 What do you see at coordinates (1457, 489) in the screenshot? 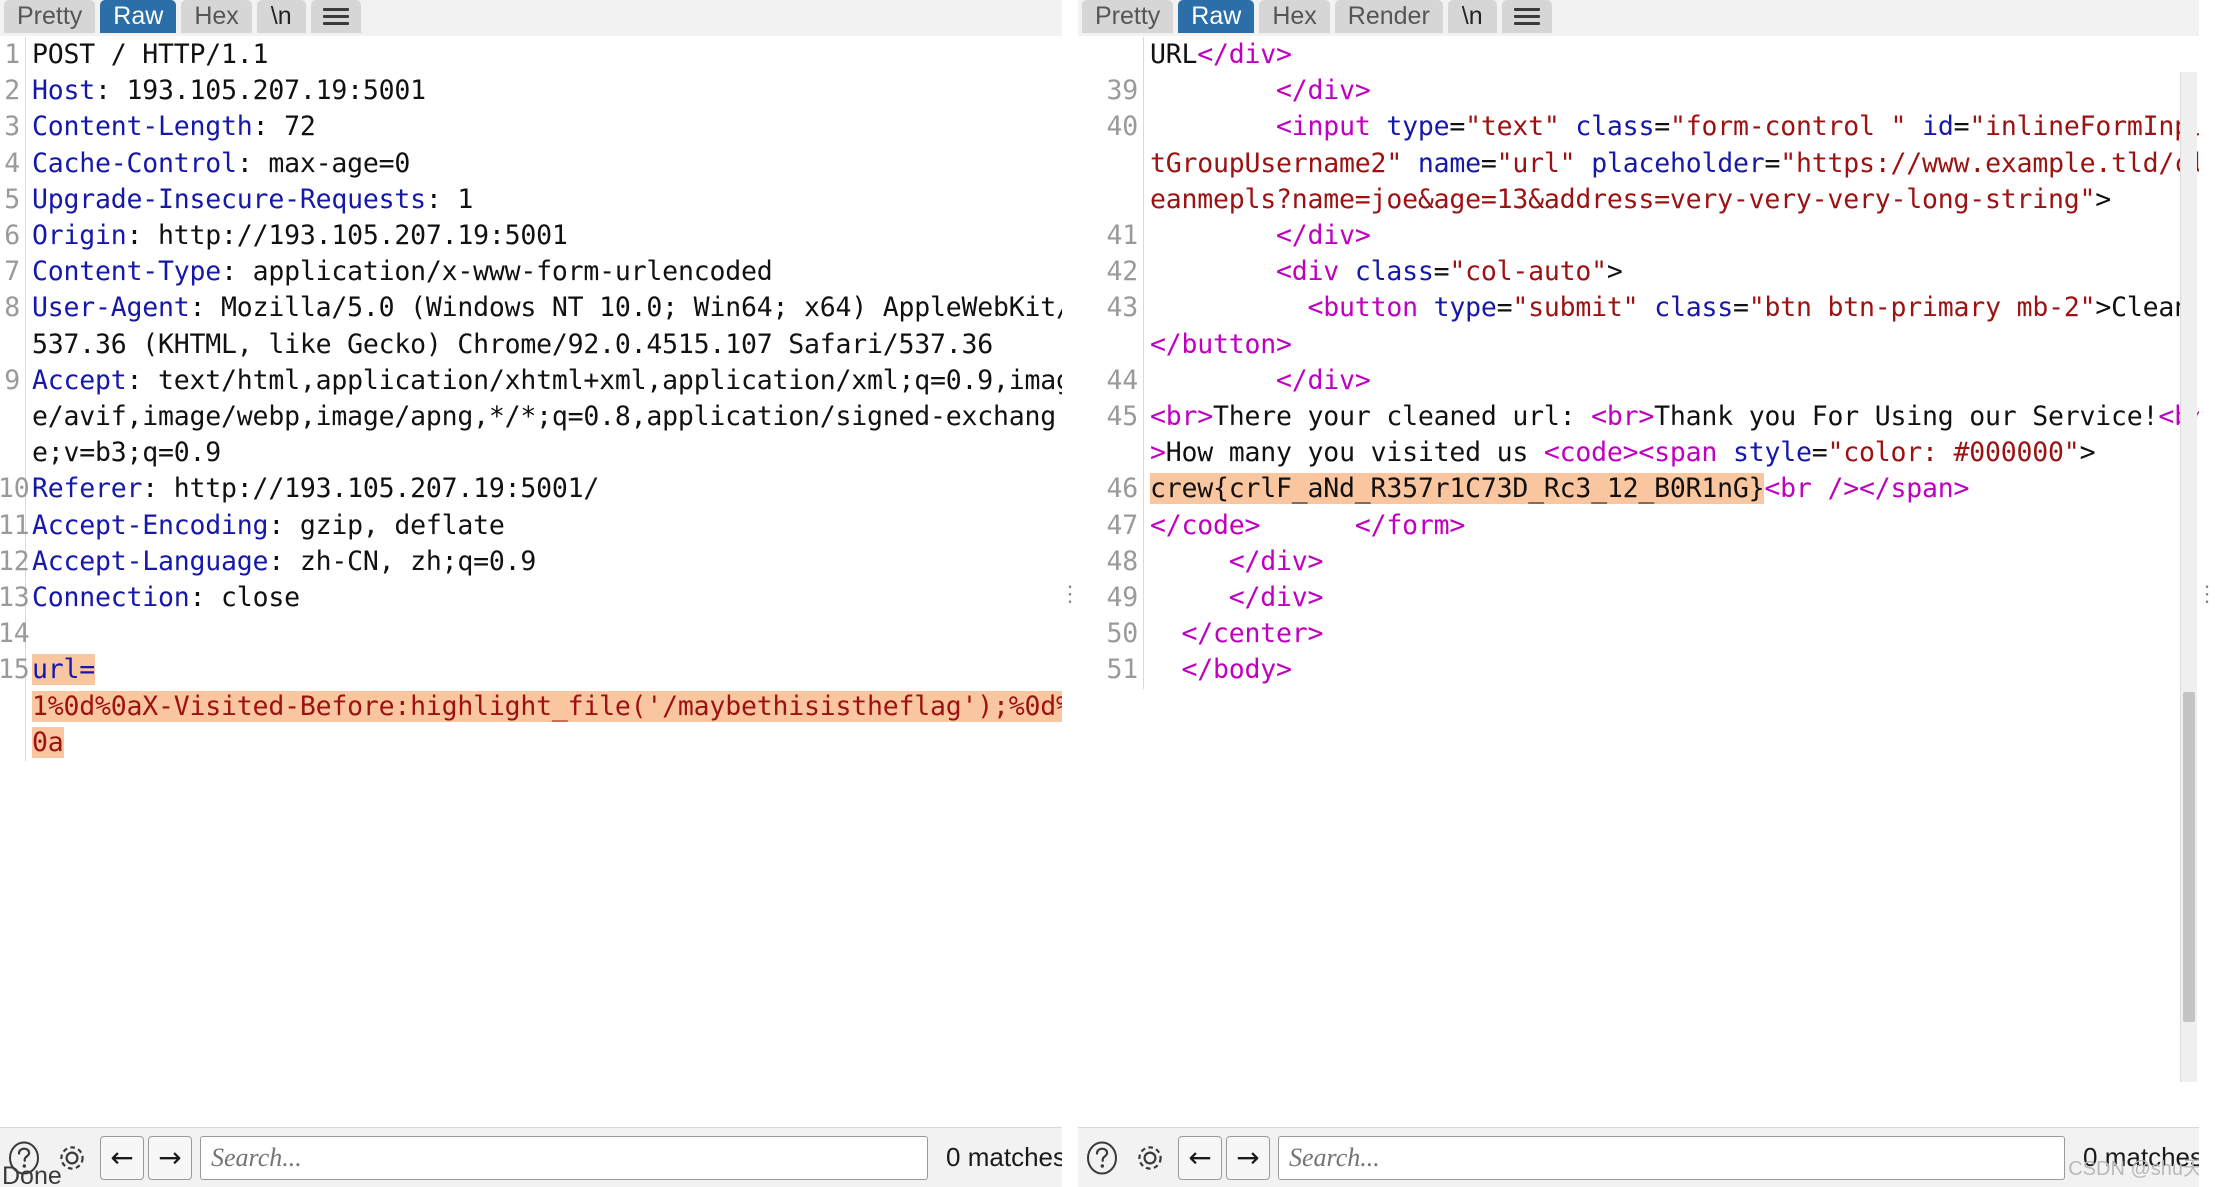
I see `code-token: crew{crlF_aNd_R357r1C73D_Rc3_12_B0R1nG}` at bounding box center [1457, 489].